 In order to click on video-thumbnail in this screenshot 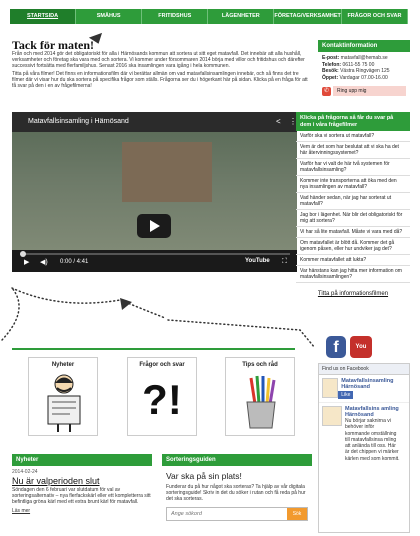, I will do `click(167, 172)`.